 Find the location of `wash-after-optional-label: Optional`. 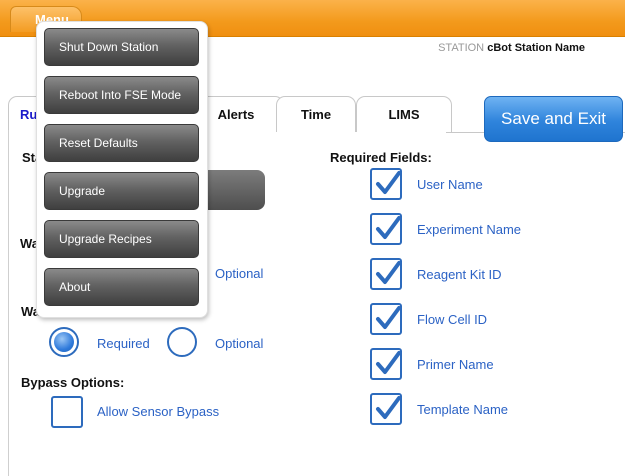

wash-after-optional-label: Optional is located at coordinates (239, 343).